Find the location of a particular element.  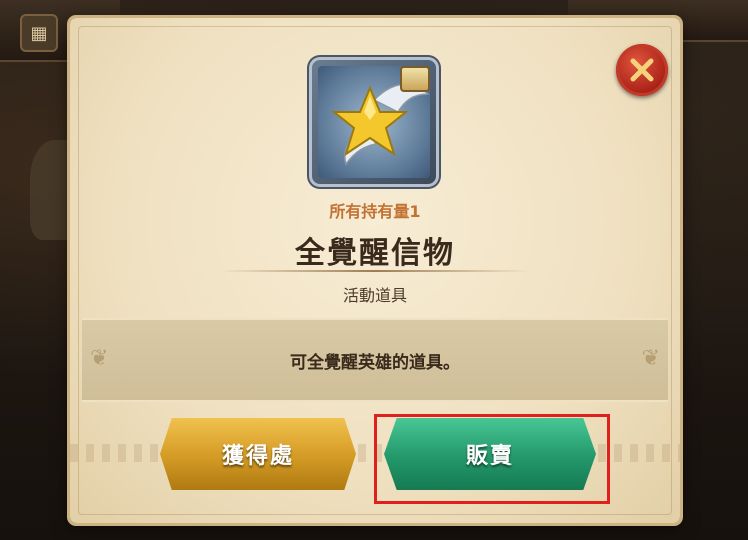

close-icon is located at coordinates (642, 70).